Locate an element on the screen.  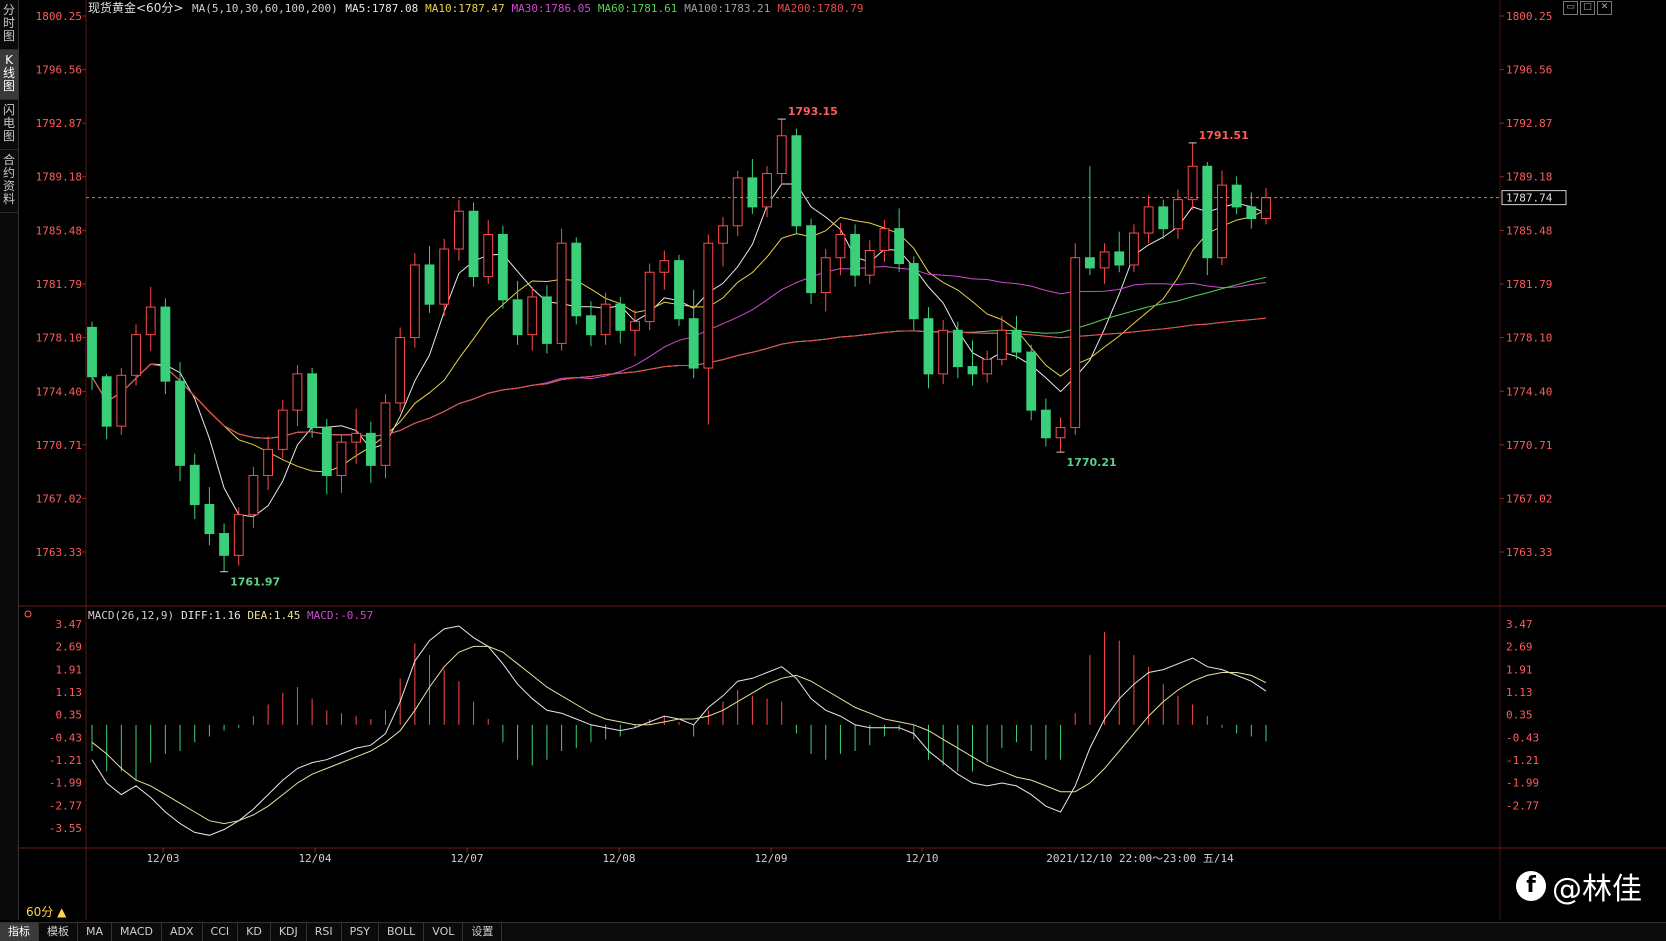
date-label: 12/09 is located at coordinates (770, 858).